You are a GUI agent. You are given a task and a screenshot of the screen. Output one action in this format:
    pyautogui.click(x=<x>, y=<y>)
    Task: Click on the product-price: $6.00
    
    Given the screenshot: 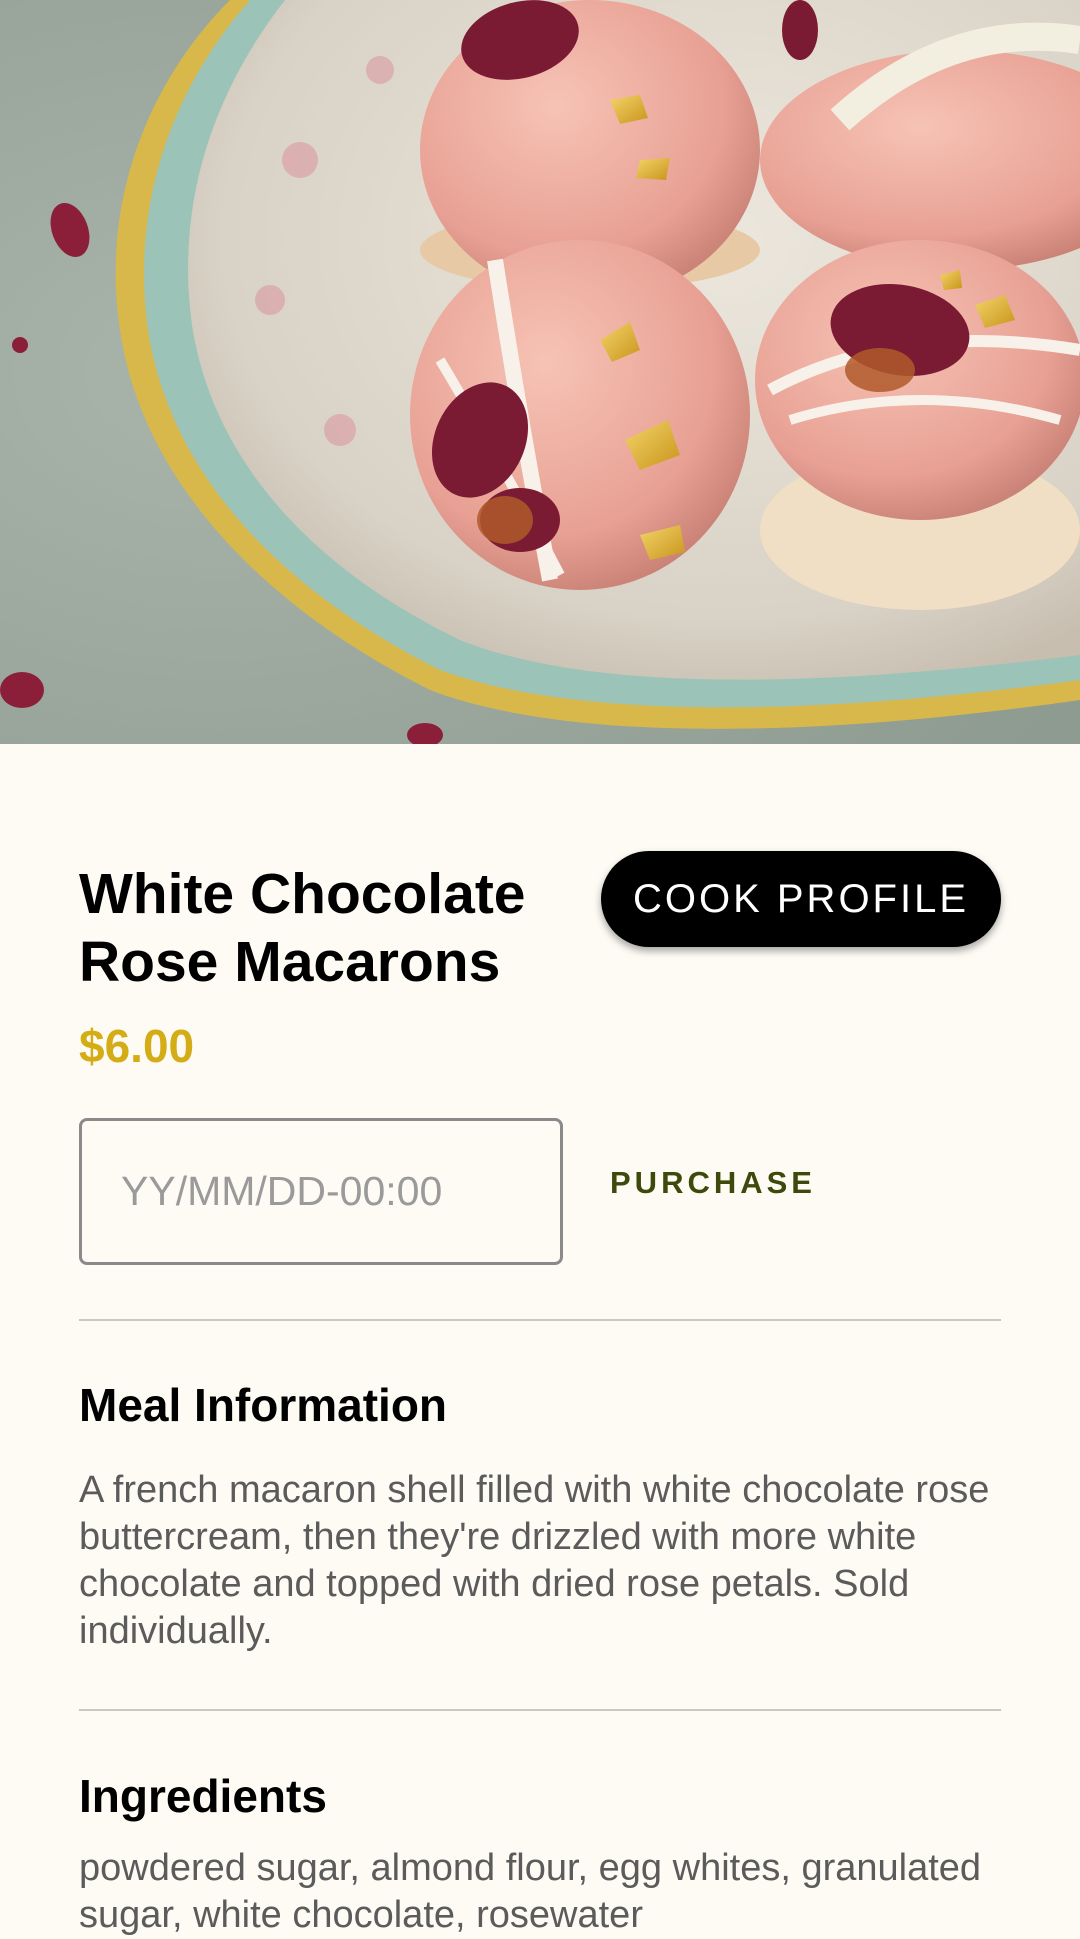 What is the action you would take?
    pyautogui.click(x=137, y=1046)
    